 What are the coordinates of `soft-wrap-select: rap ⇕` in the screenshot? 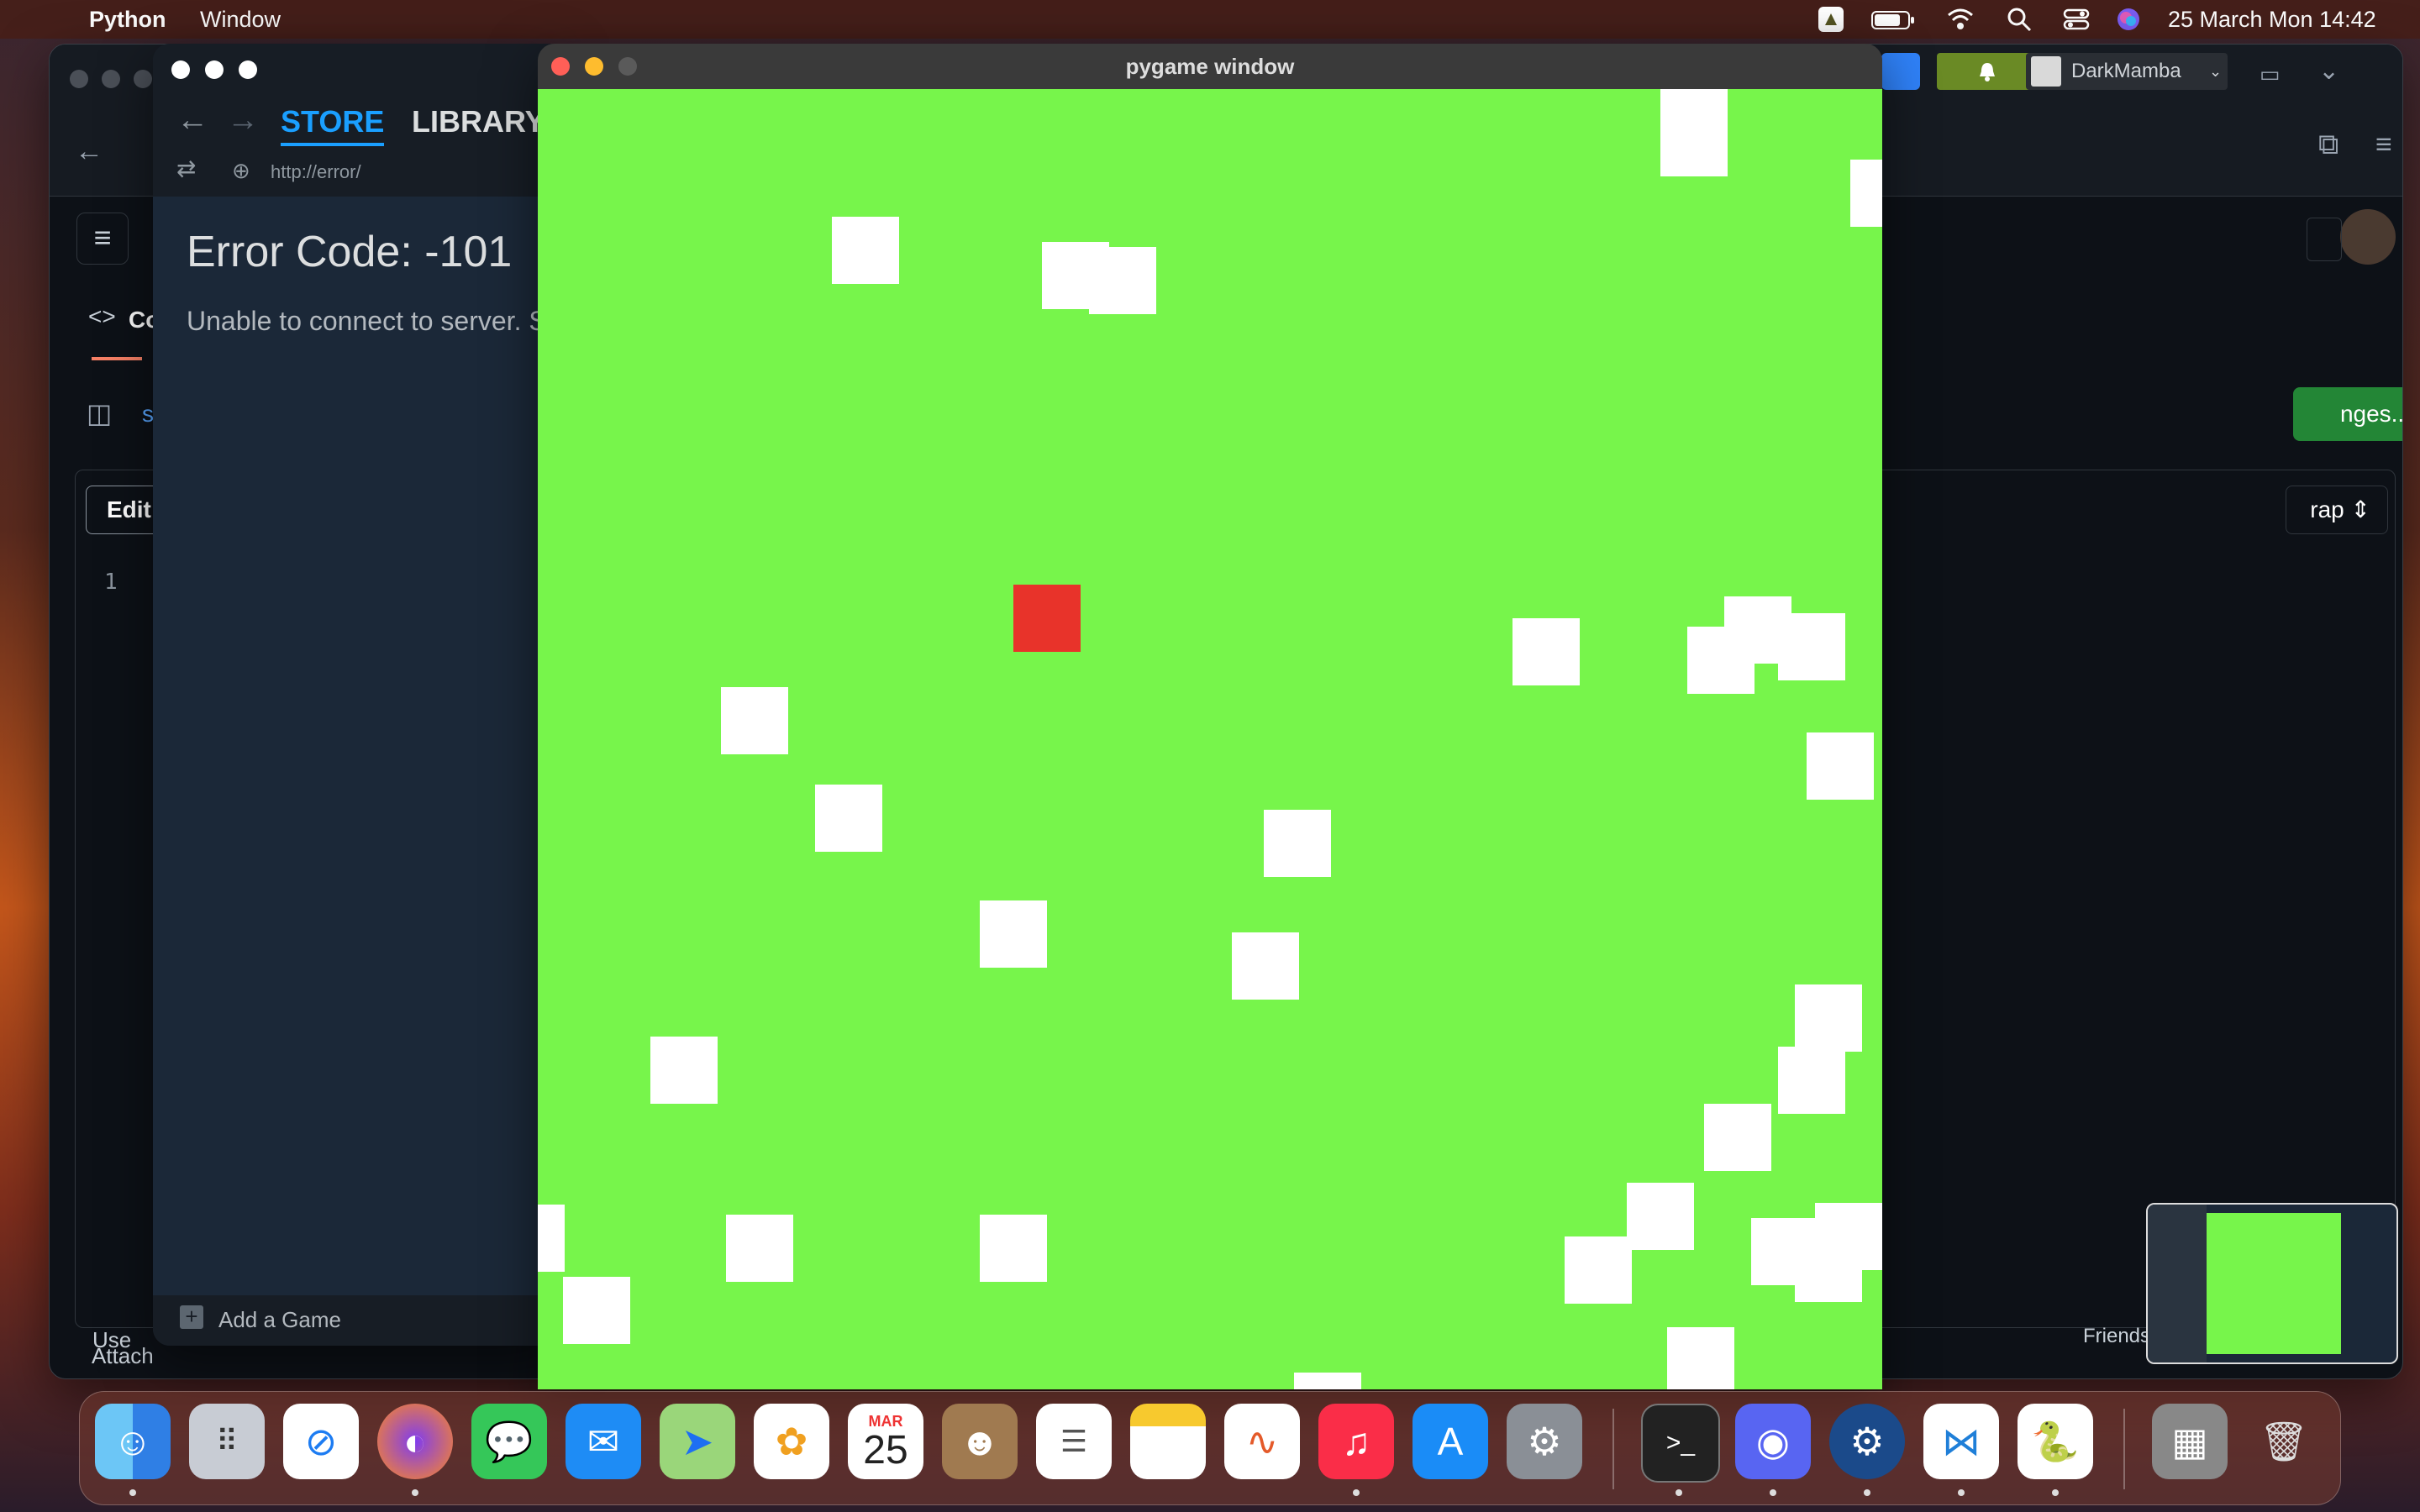 It's located at (2337, 510).